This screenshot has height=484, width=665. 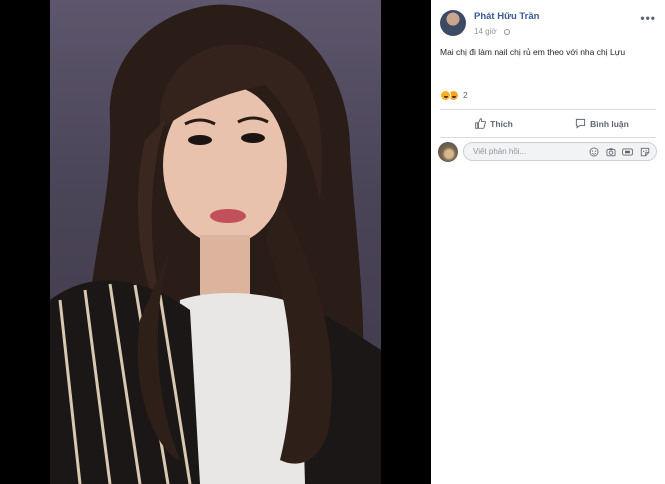 I want to click on author-name: Phát Hữu Trần, so click(x=506, y=16).